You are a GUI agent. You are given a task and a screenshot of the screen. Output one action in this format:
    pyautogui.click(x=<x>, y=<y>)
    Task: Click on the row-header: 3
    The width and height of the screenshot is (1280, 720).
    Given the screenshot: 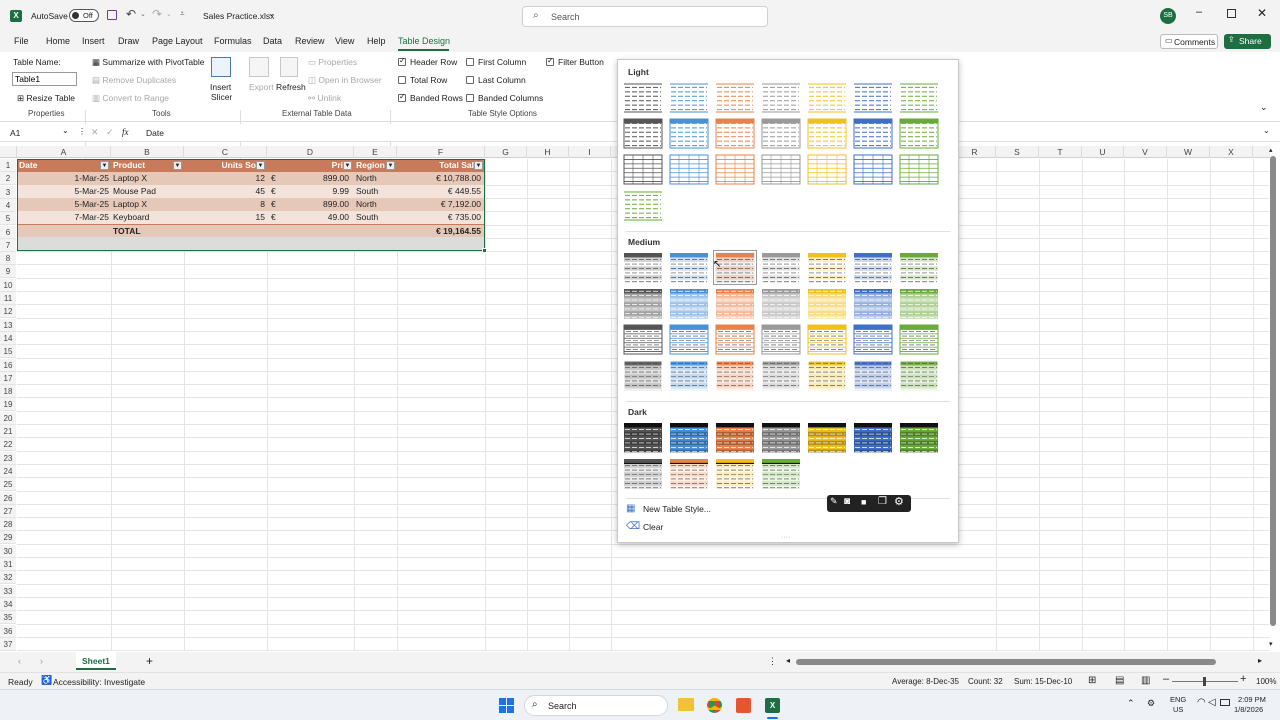 What is the action you would take?
    pyautogui.click(x=8, y=192)
    